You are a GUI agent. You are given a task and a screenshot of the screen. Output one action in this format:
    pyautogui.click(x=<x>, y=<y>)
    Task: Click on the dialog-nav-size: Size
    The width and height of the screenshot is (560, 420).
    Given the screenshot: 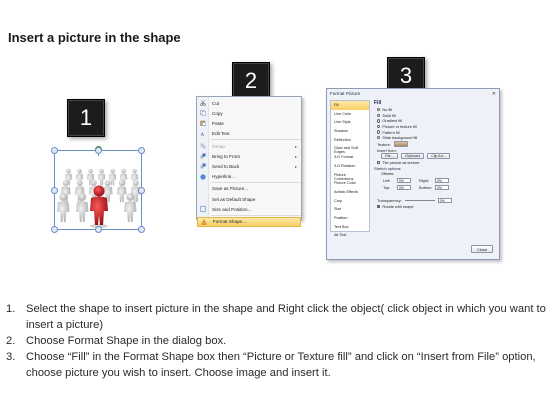 What is the action you would take?
    pyautogui.click(x=350, y=209)
    